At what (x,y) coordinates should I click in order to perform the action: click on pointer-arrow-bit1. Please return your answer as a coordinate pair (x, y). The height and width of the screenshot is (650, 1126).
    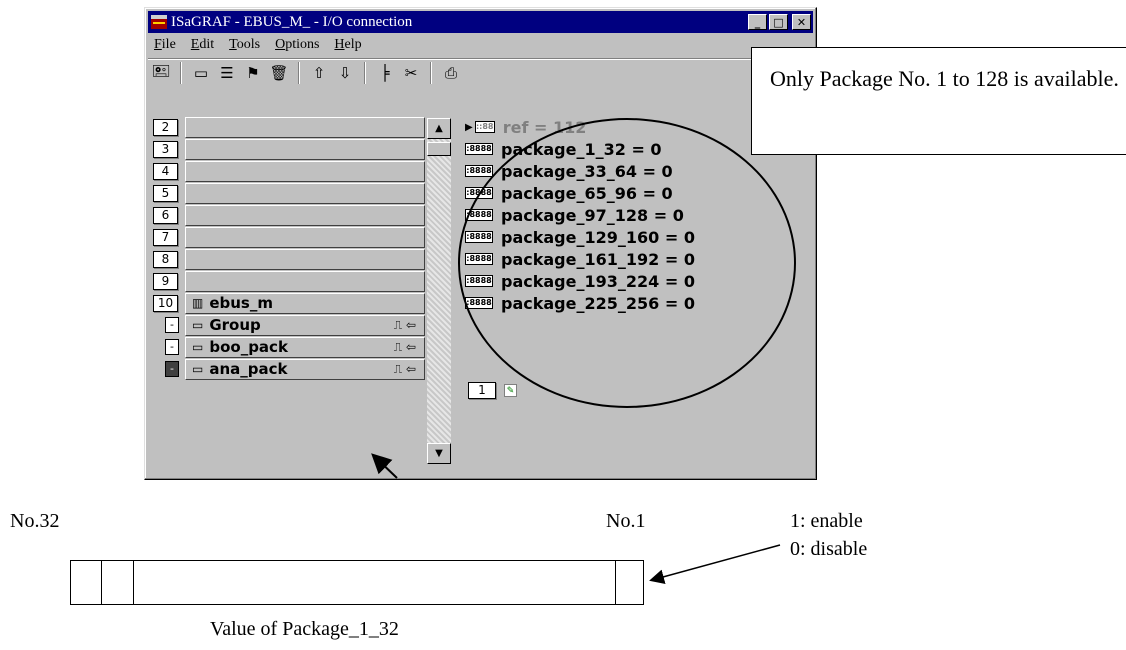
    Looking at the image, I should click on (715, 564).